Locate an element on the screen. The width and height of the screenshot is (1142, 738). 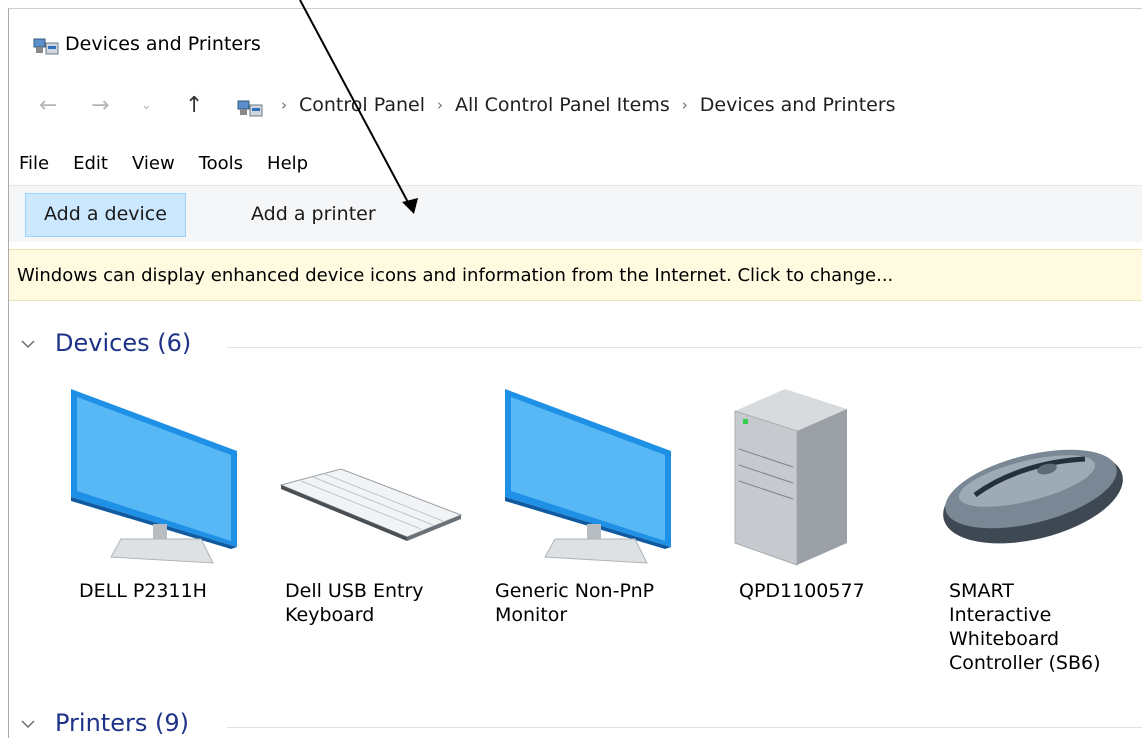
recent-locations-chevron-icon: ⌄ is located at coordinates (146, 105).